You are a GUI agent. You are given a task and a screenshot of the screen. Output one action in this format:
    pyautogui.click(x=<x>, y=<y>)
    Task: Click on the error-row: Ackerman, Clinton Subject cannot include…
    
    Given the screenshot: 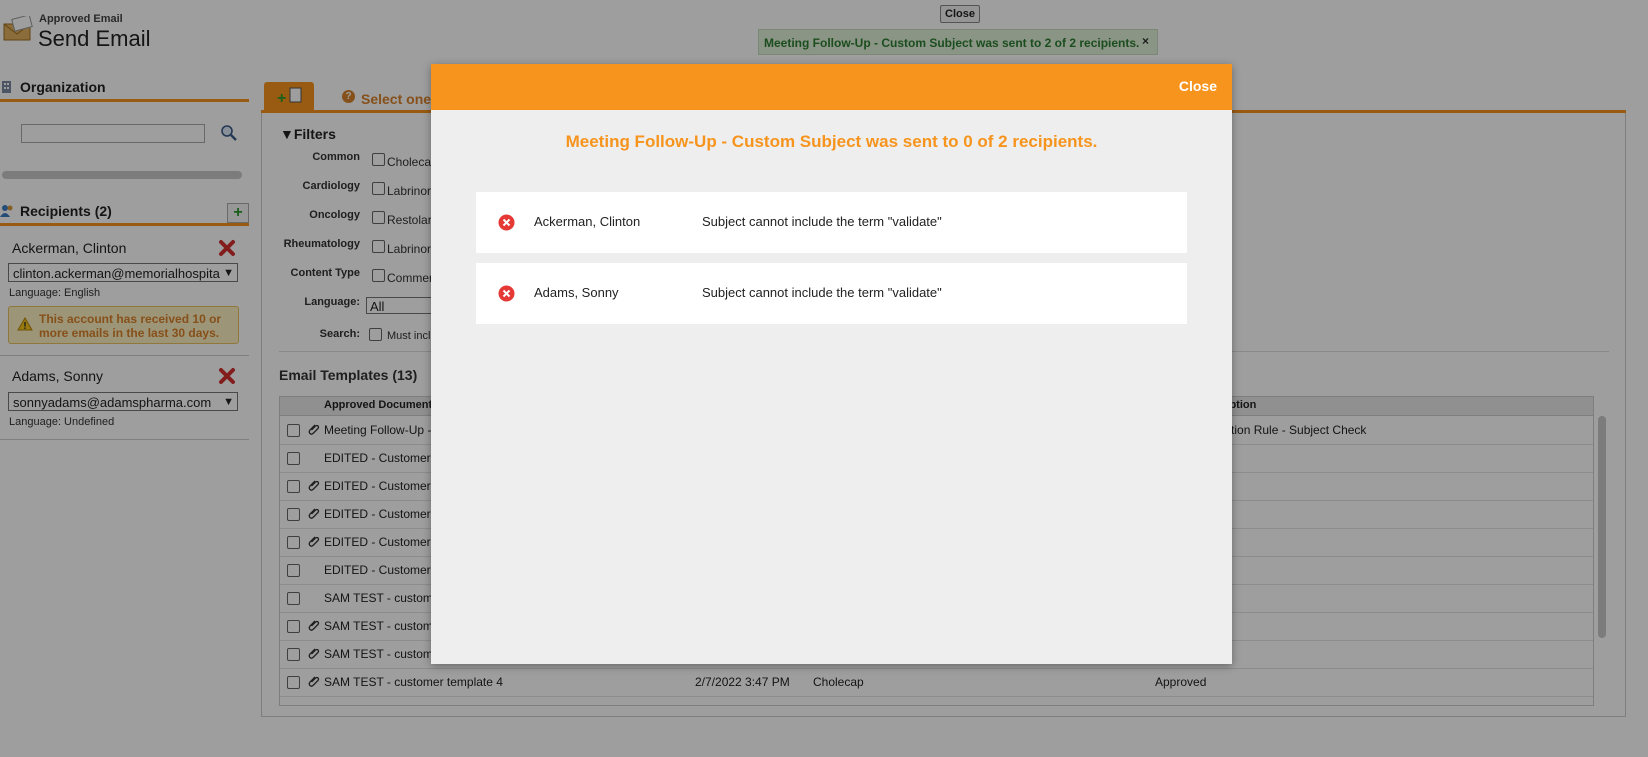 What is the action you would take?
    pyautogui.click(x=831, y=222)
    